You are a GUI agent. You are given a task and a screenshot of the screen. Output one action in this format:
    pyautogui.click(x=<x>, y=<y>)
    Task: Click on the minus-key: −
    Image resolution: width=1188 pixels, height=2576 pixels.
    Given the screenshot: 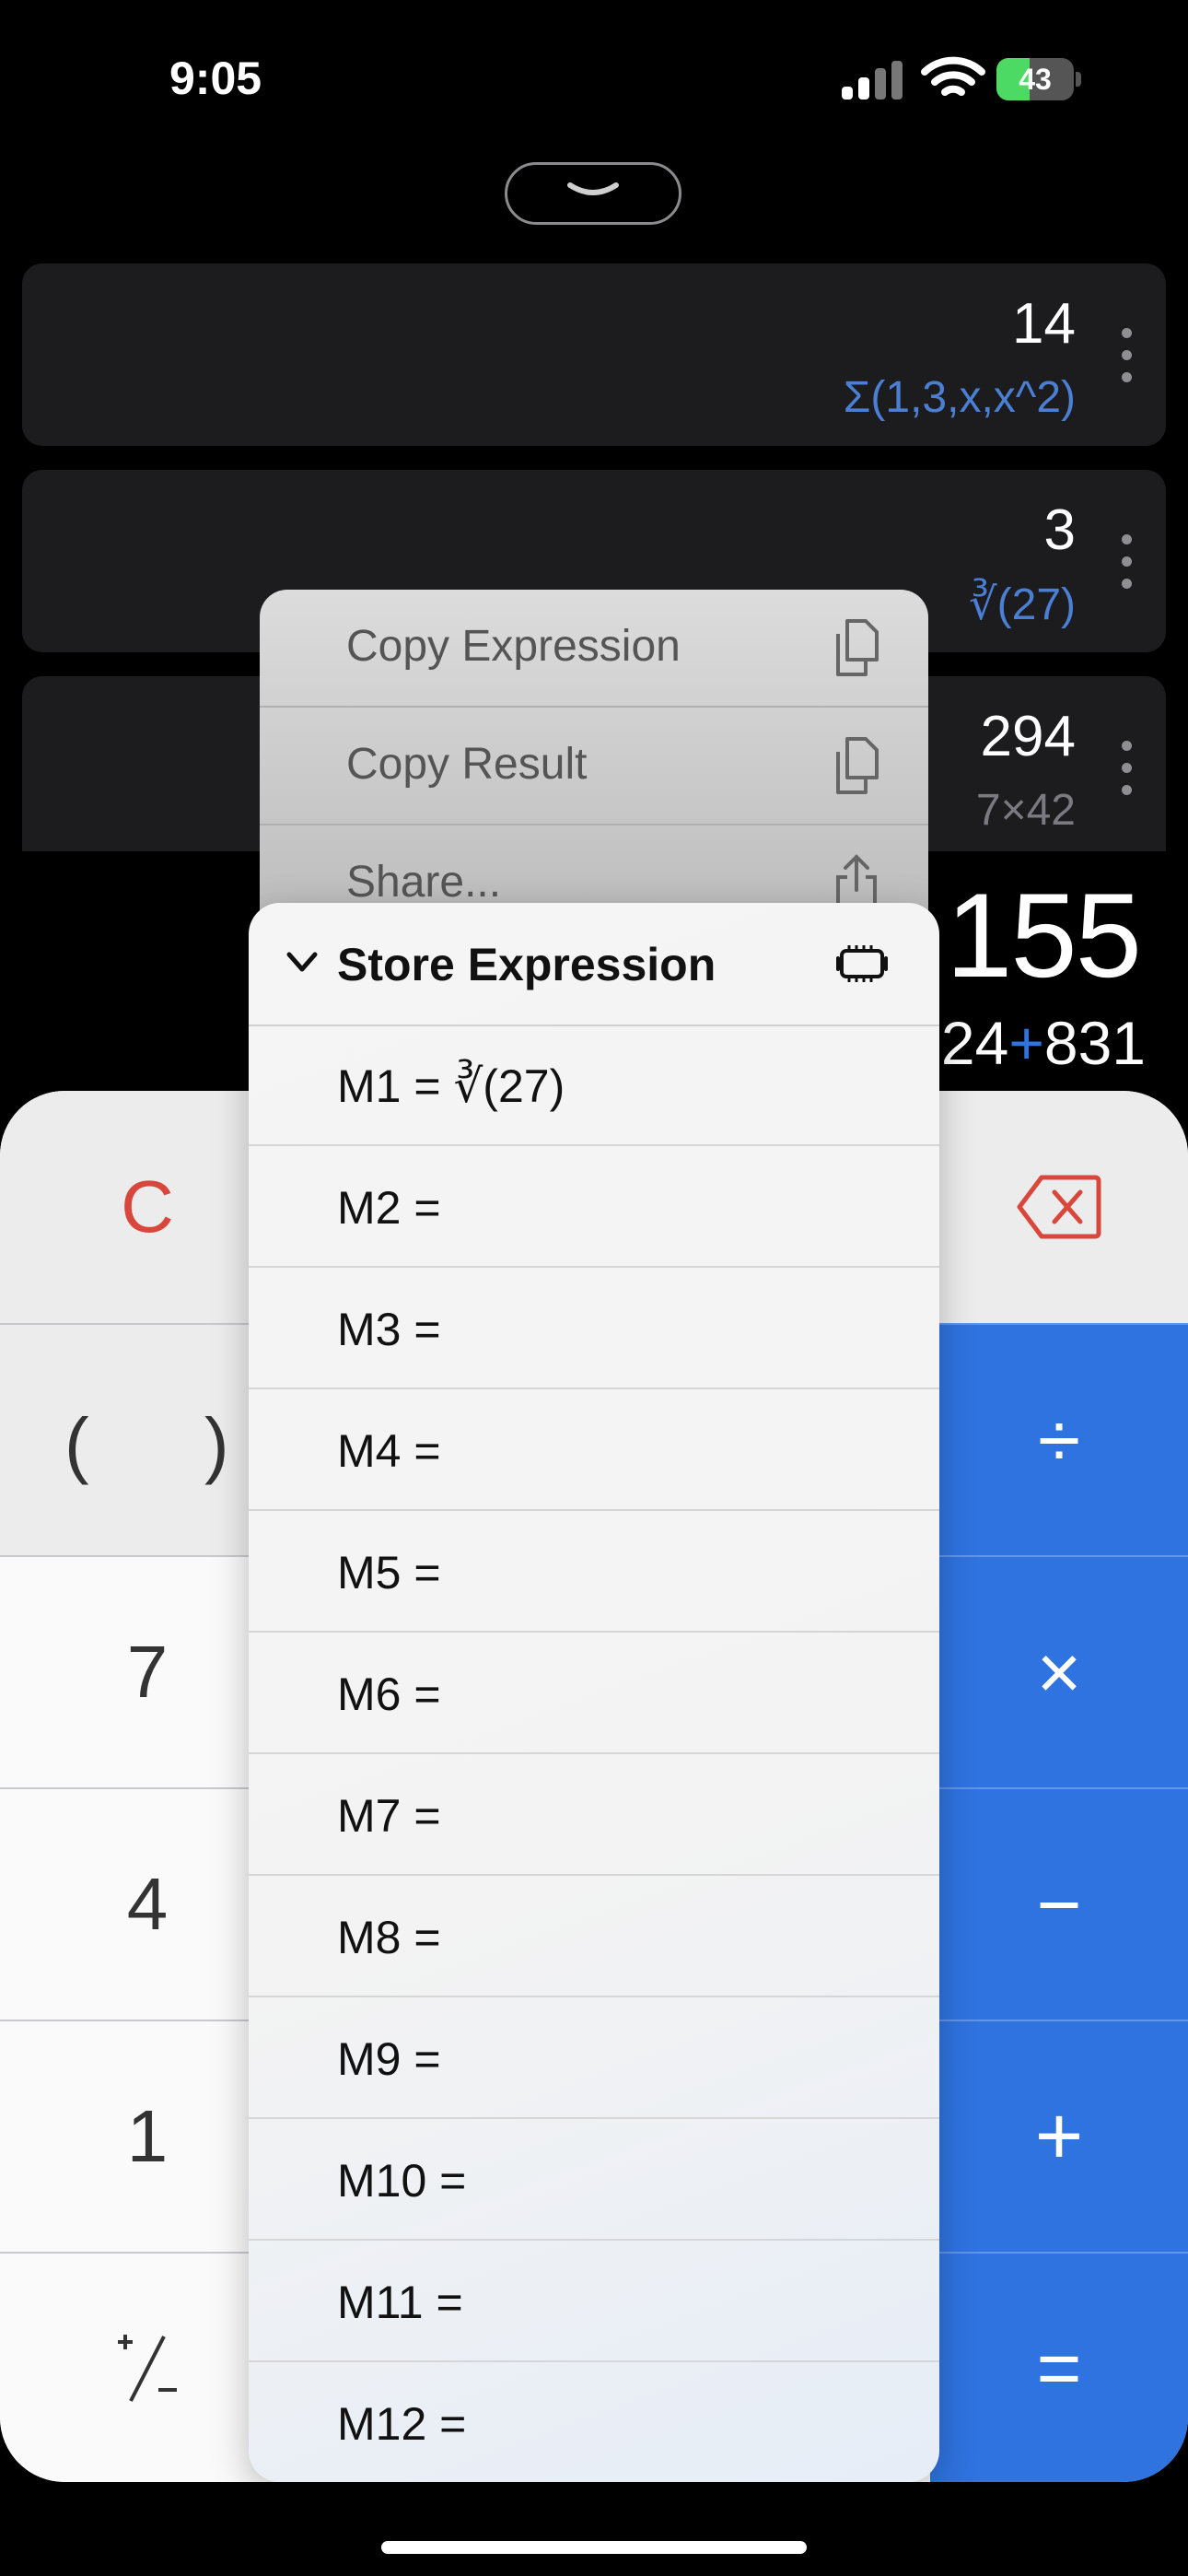 What is the action you would take?
    pyautogui.click(x=1059, y=1904)
    